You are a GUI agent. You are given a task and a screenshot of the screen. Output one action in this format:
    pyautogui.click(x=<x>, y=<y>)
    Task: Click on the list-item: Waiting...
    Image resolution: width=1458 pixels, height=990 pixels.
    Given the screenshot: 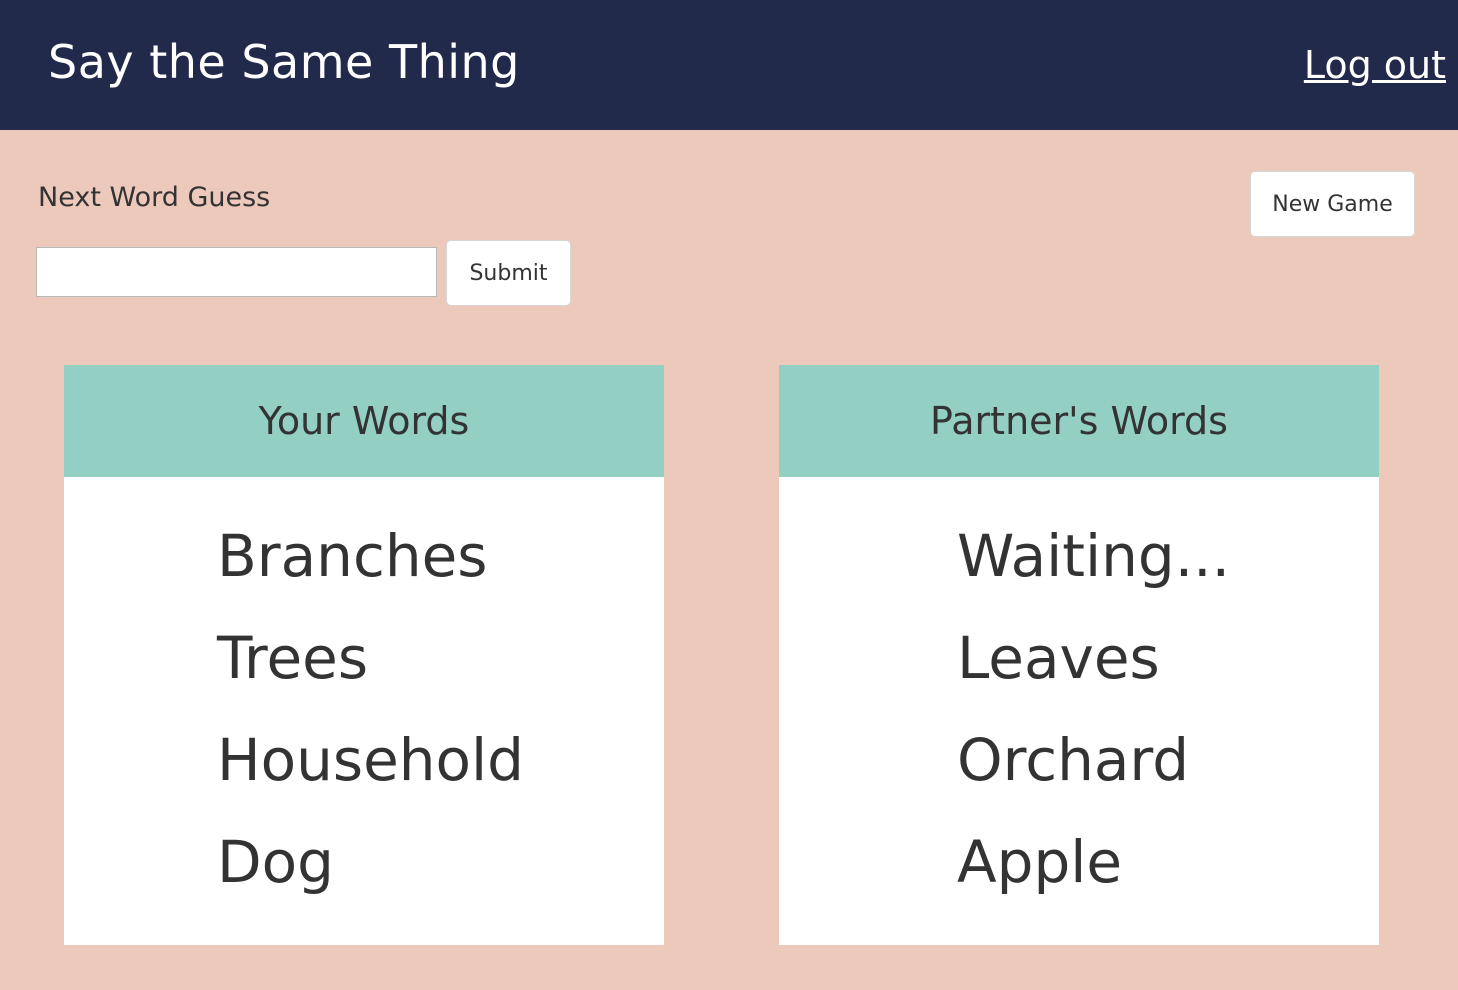 What is the action you would take?
    pyautogui.click(x=1094, y=556)
    